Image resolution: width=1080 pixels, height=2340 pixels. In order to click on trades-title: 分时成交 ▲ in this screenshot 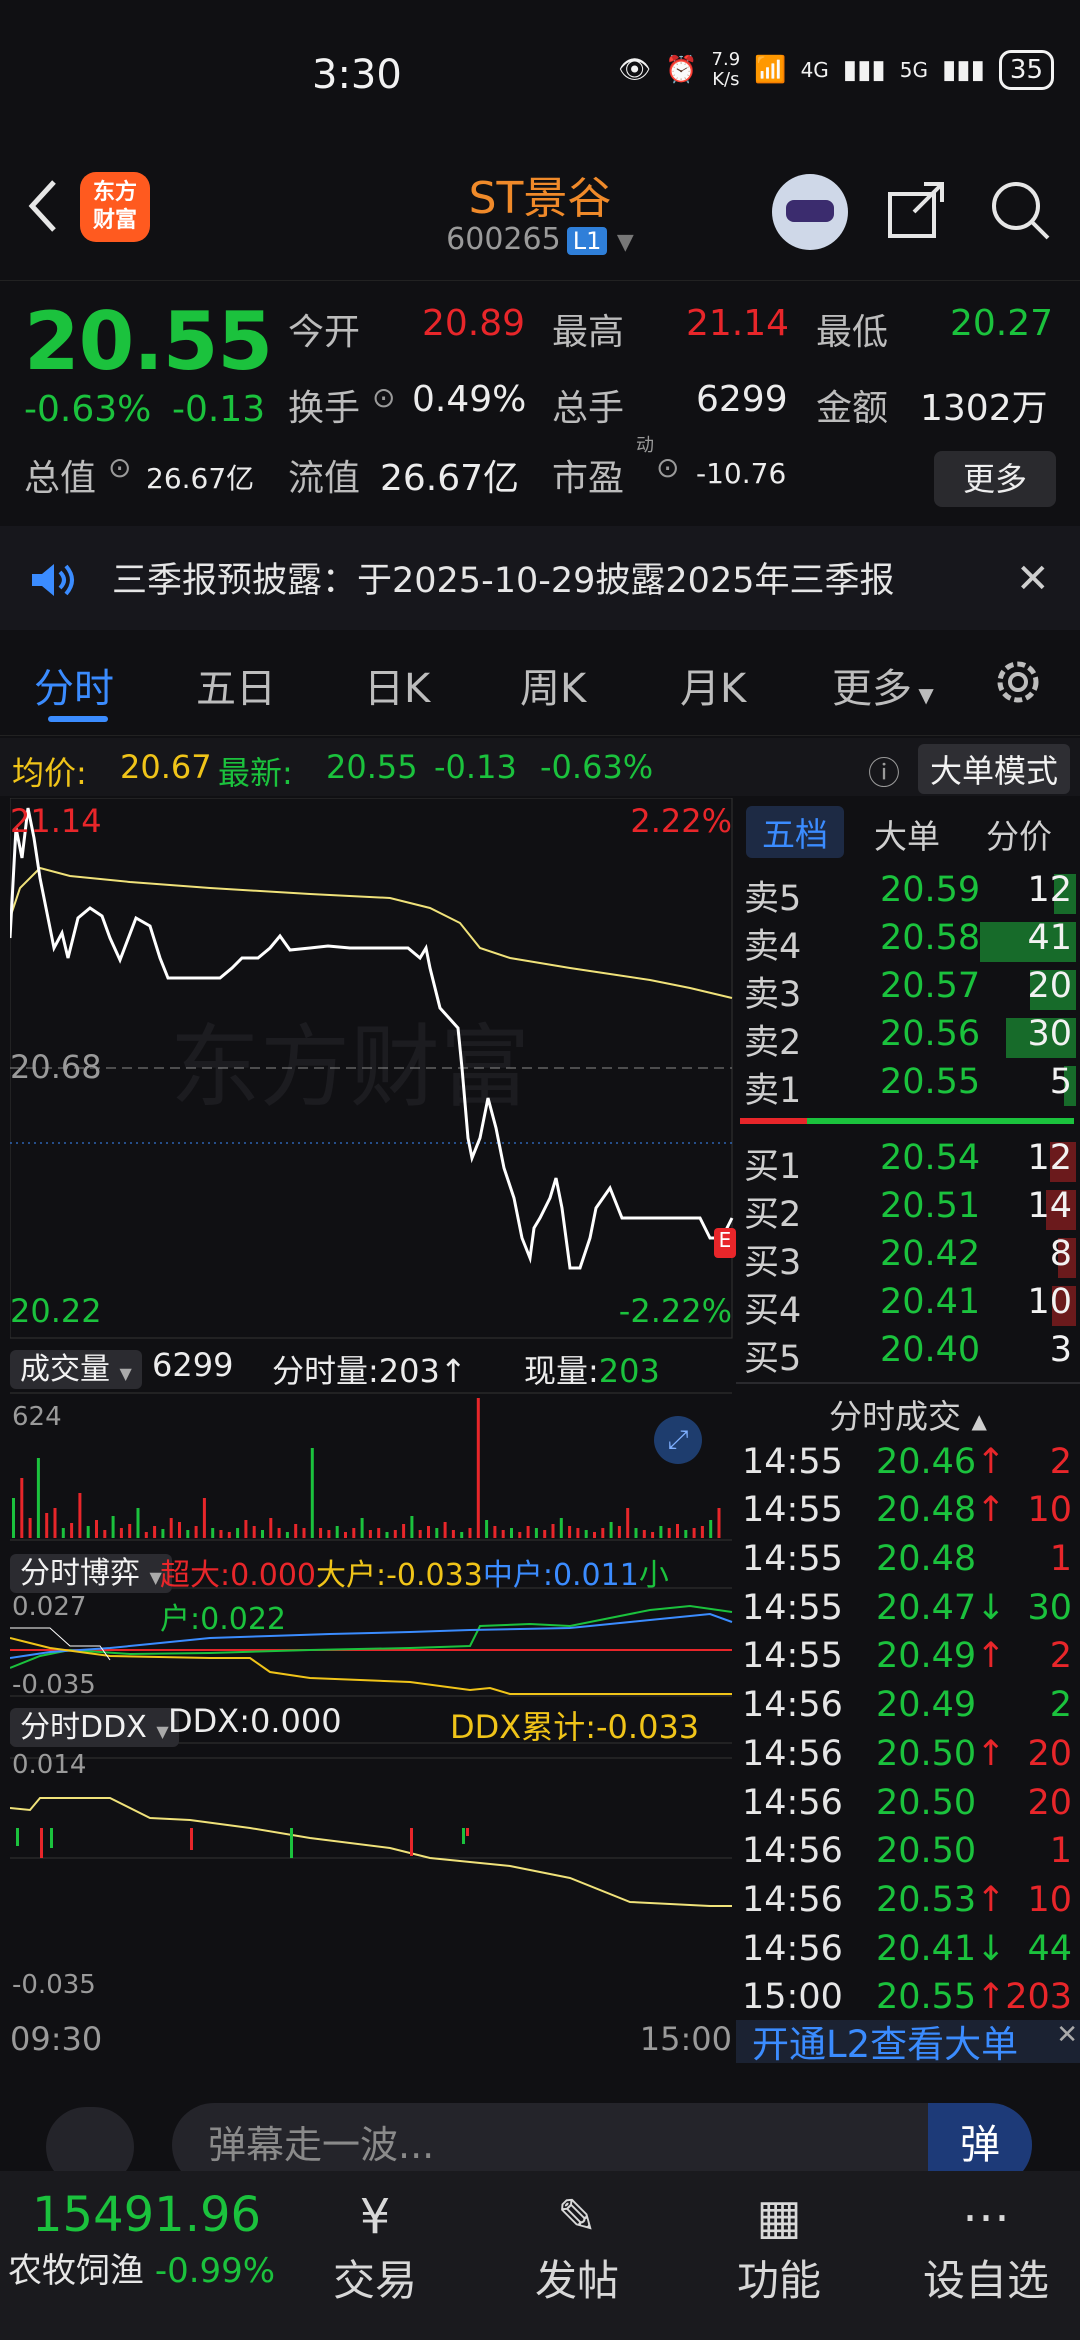, I will do `click(908, 1414)`.